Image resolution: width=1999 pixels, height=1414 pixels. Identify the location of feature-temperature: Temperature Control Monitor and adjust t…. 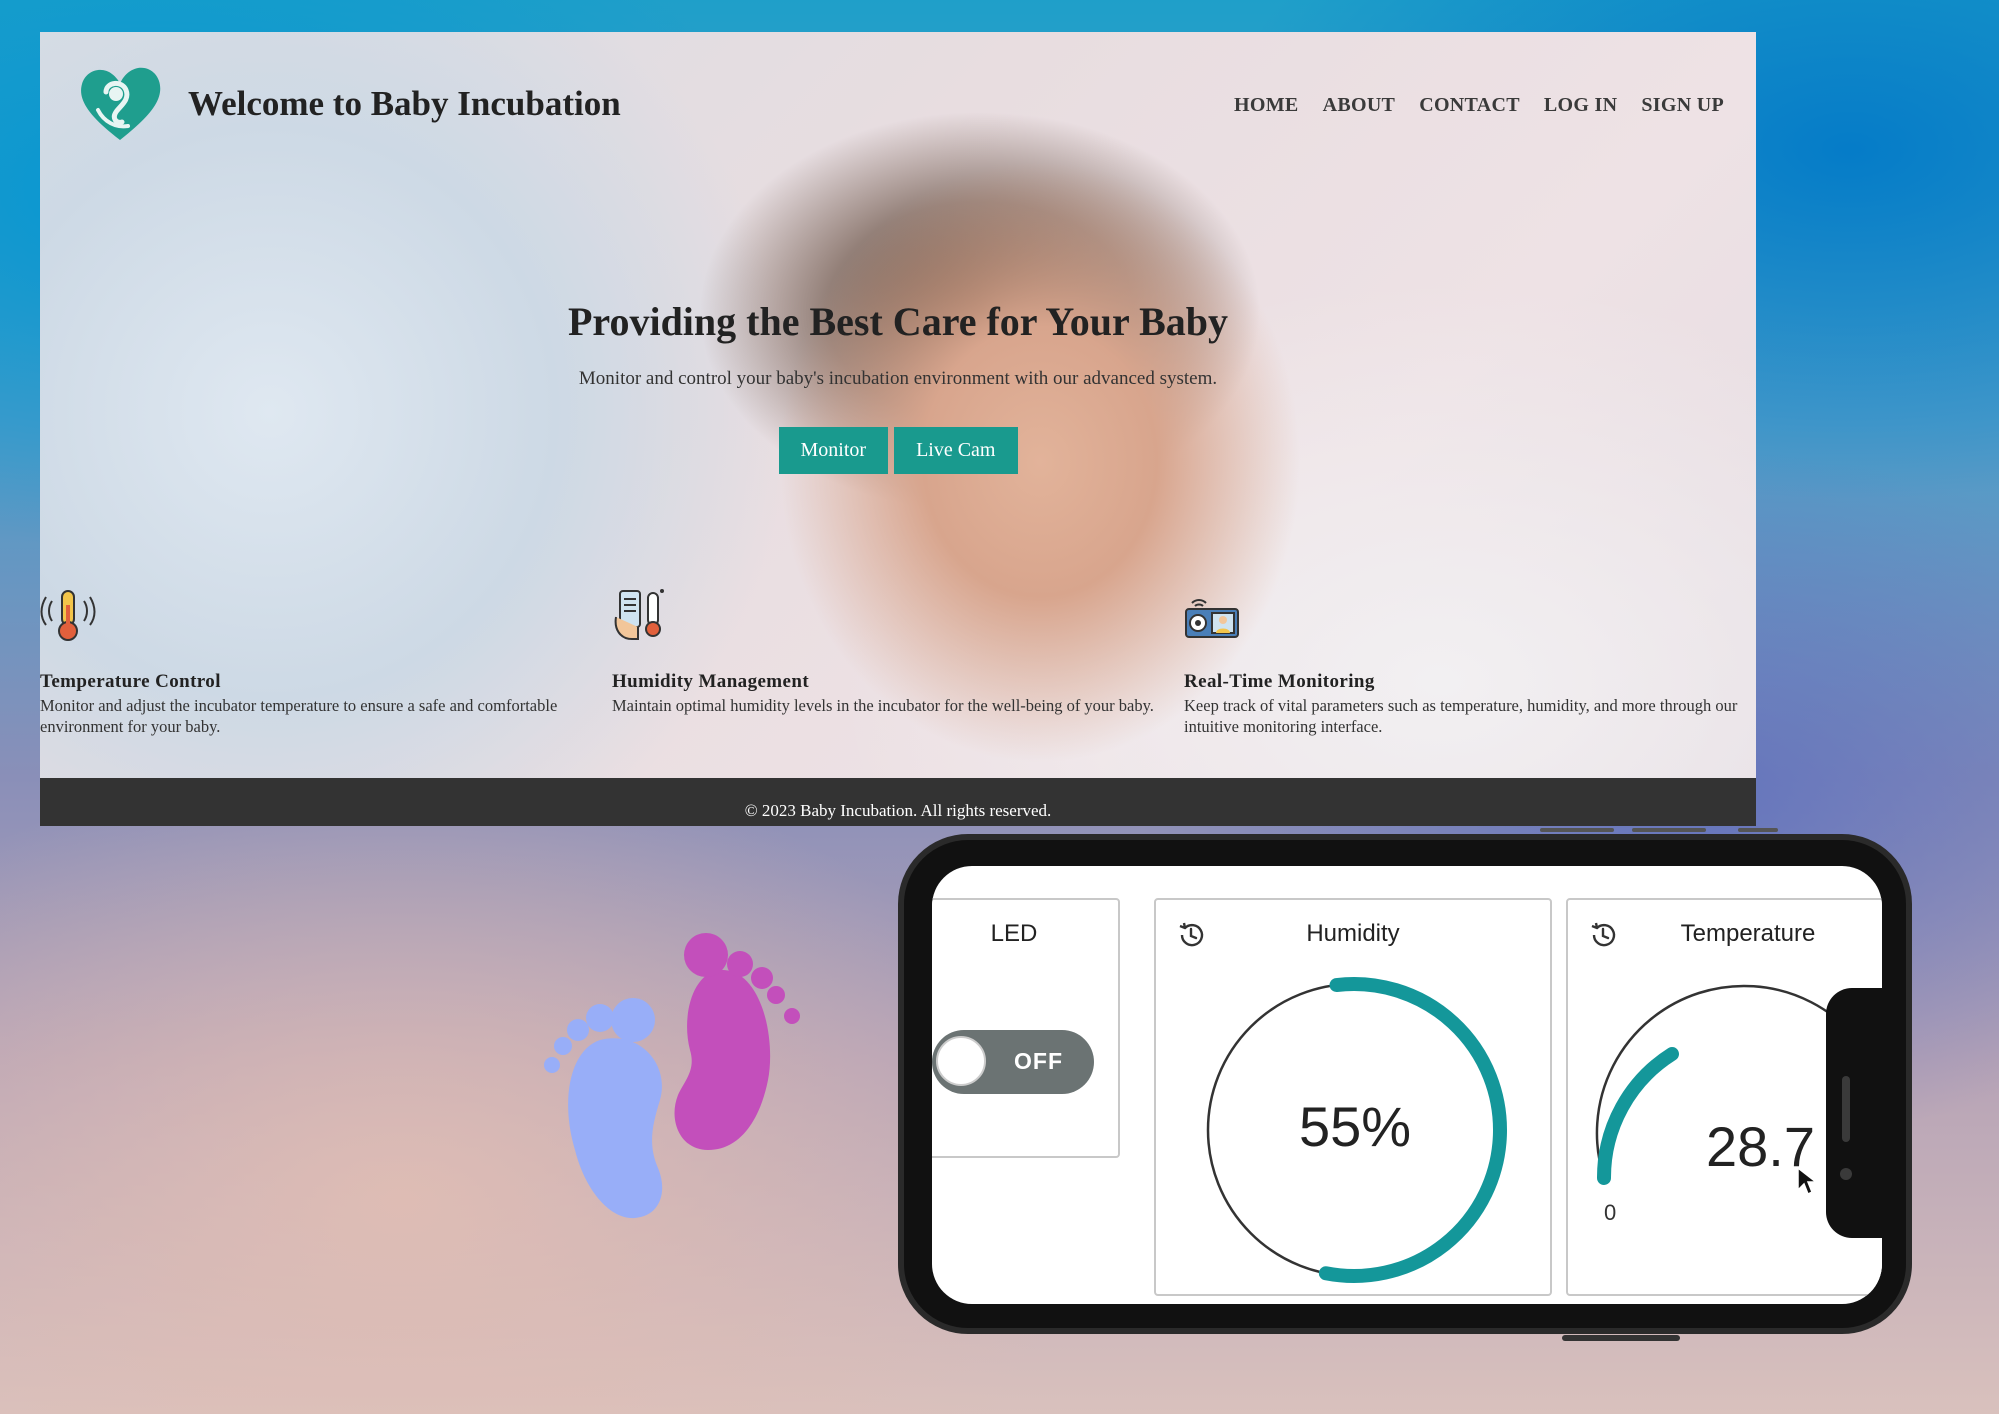
(326, 677).